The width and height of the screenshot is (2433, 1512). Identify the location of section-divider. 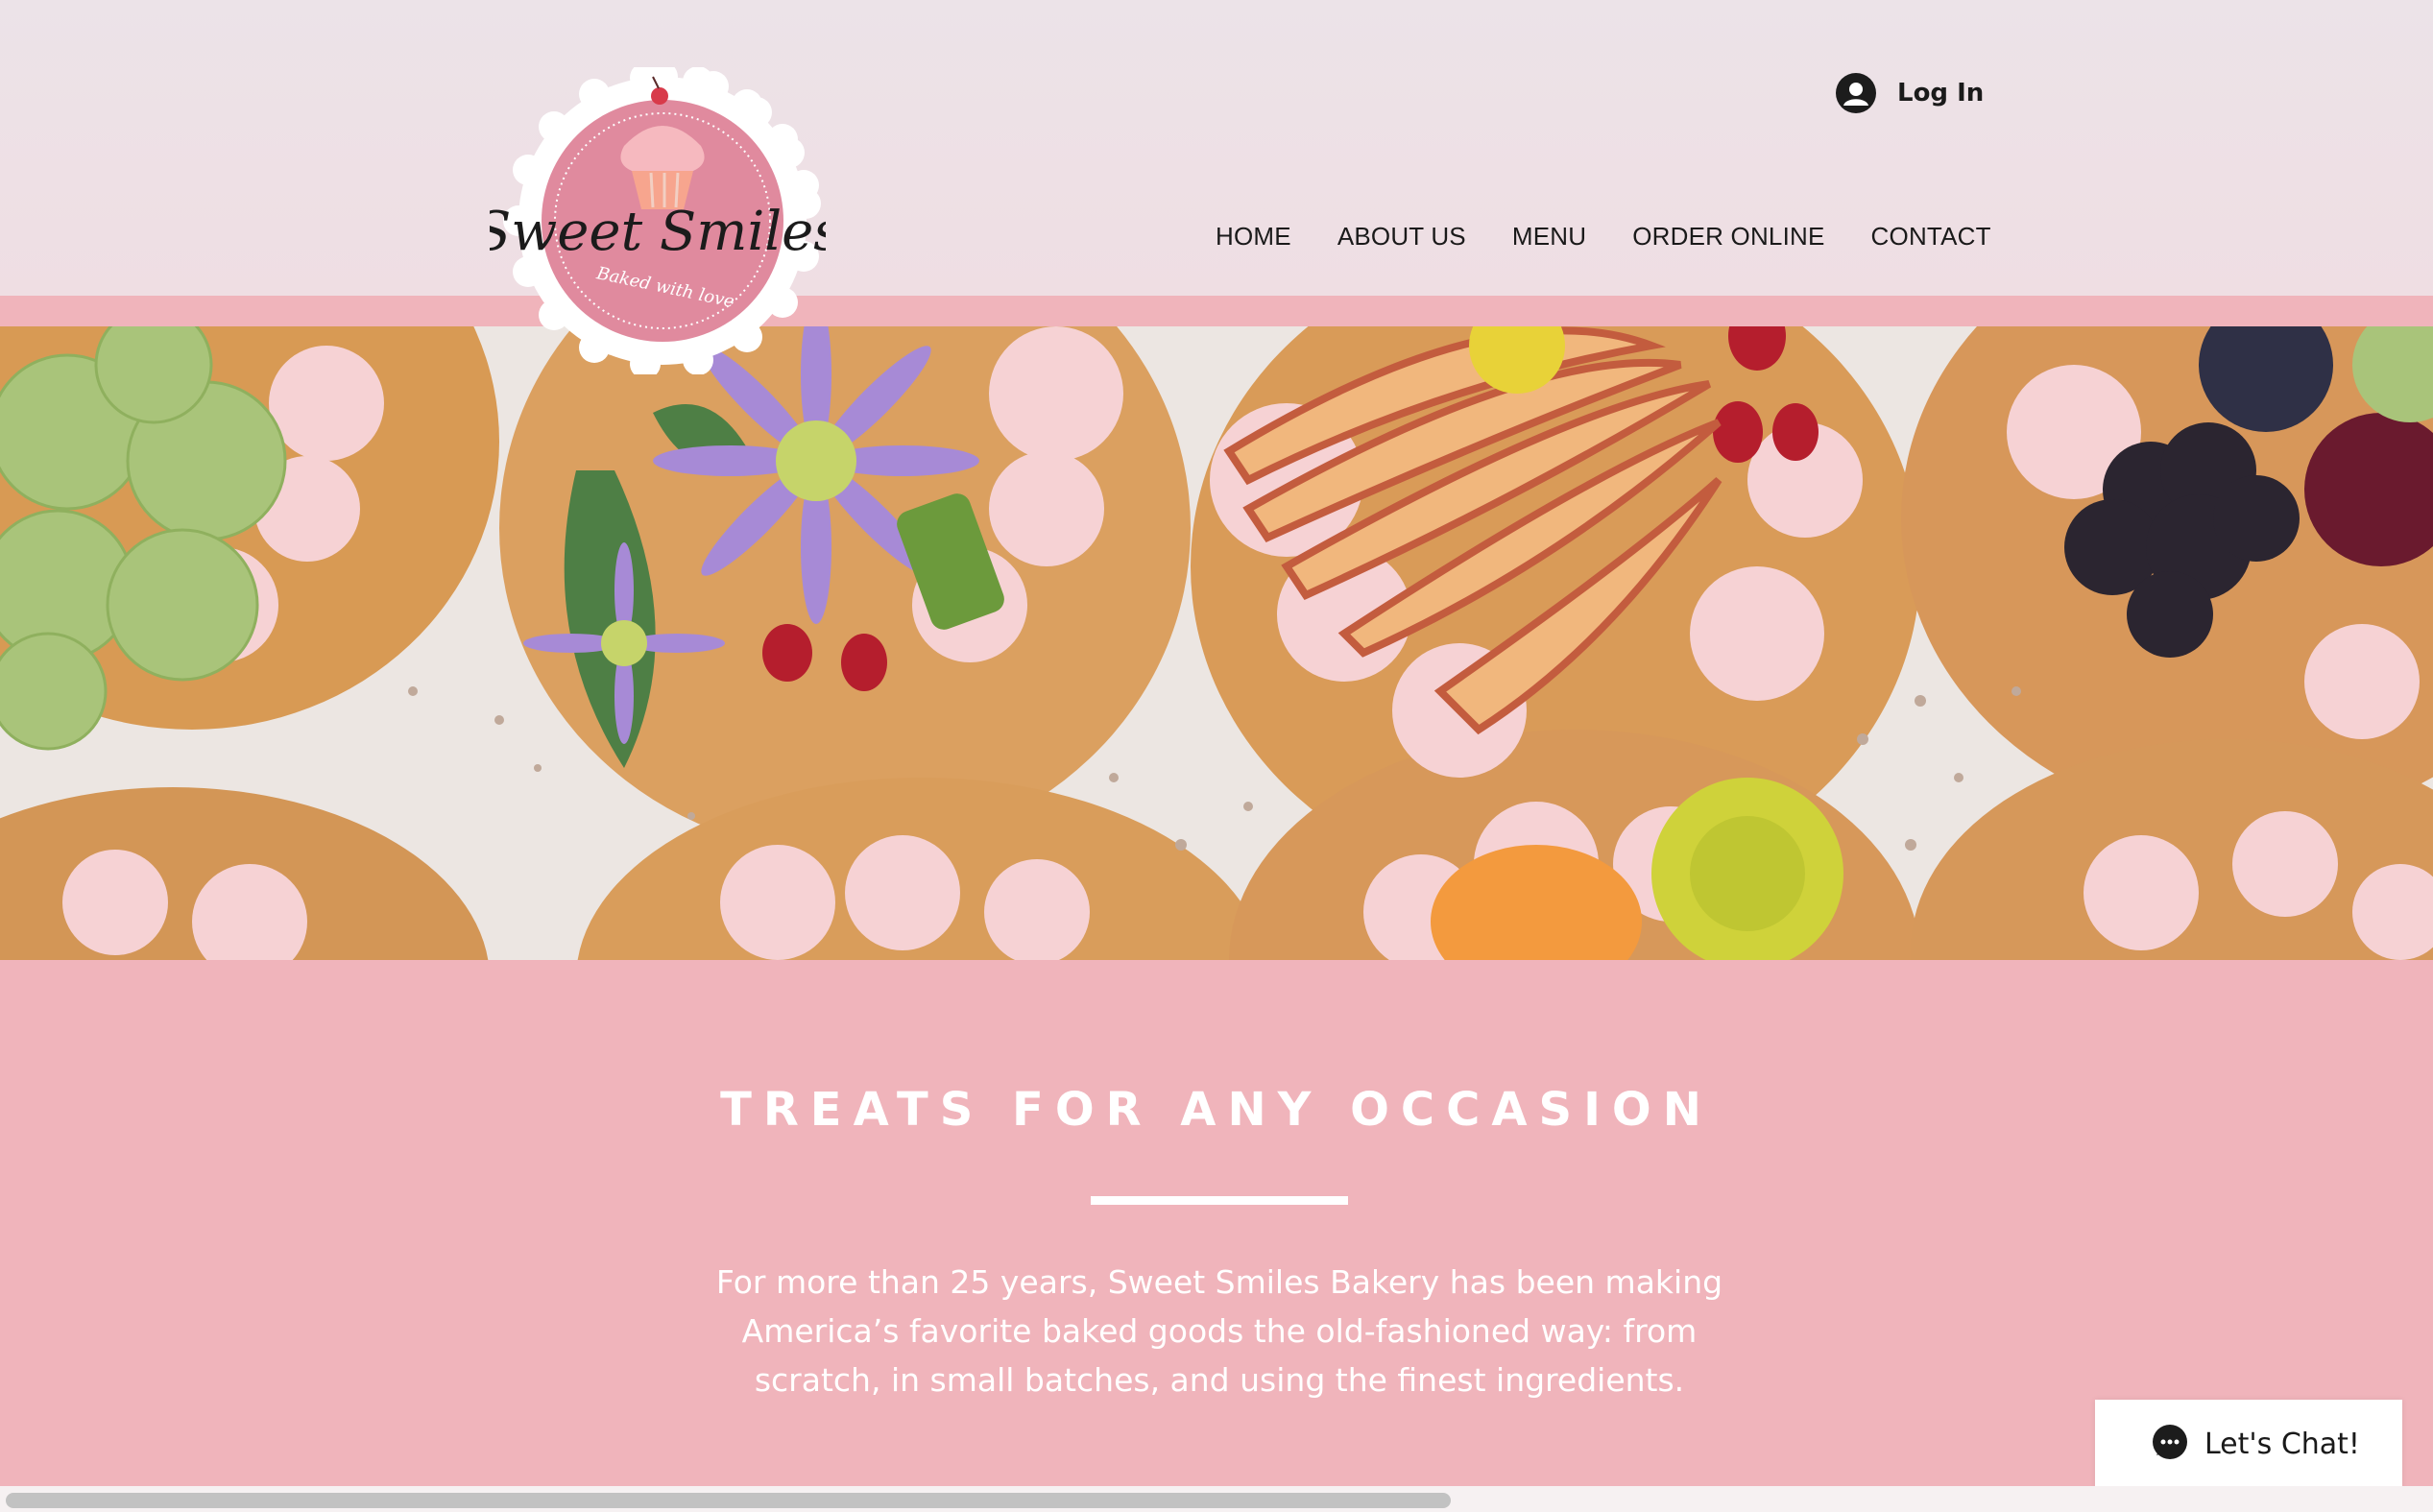
(1219, 1200).